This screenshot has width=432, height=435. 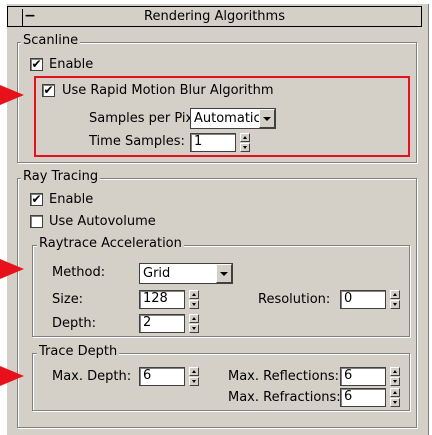 I want to click on scanline-enable-checkbox: ✔, so click(x=36, y=64).